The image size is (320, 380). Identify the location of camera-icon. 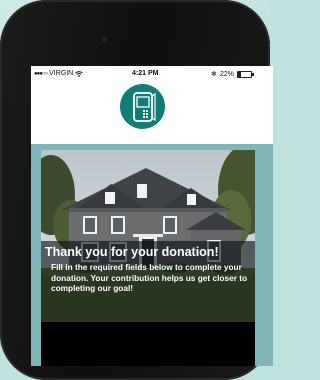
(104, 39).